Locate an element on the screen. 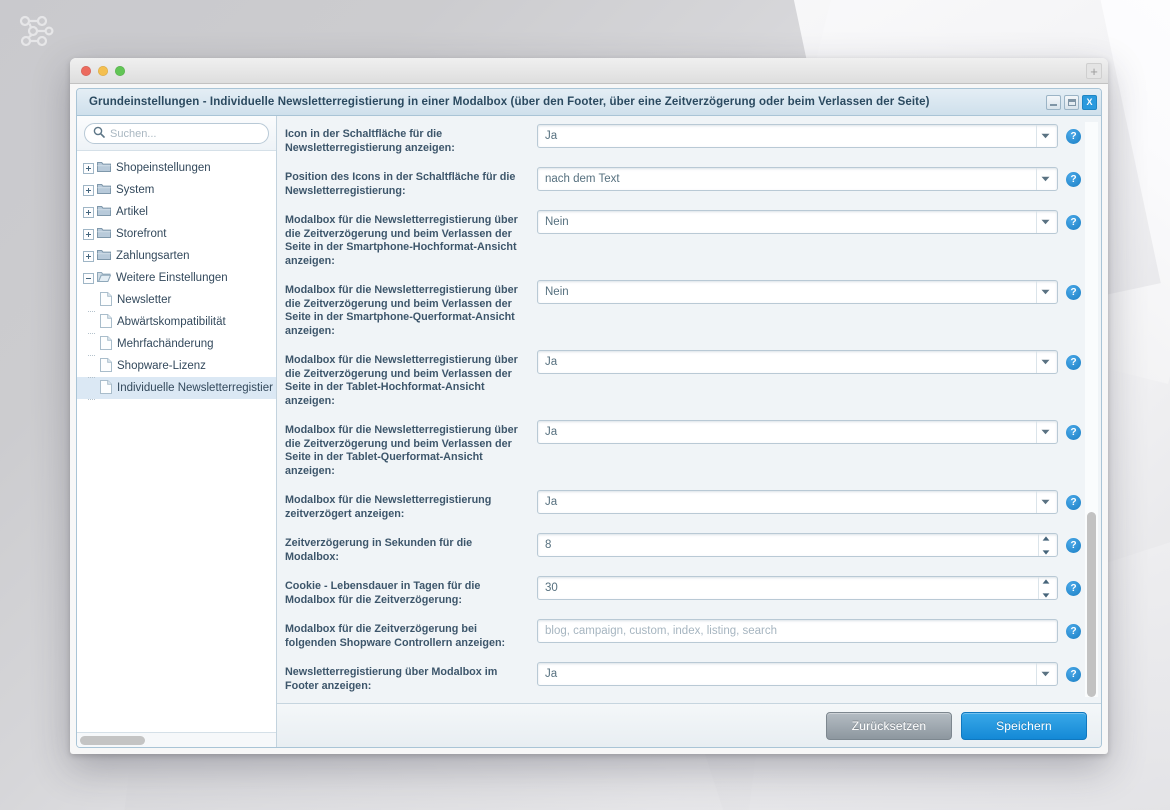 The width and height of the screenshot is (1170, 810). field-control-group: 30? is located at coordinates (809, 588).